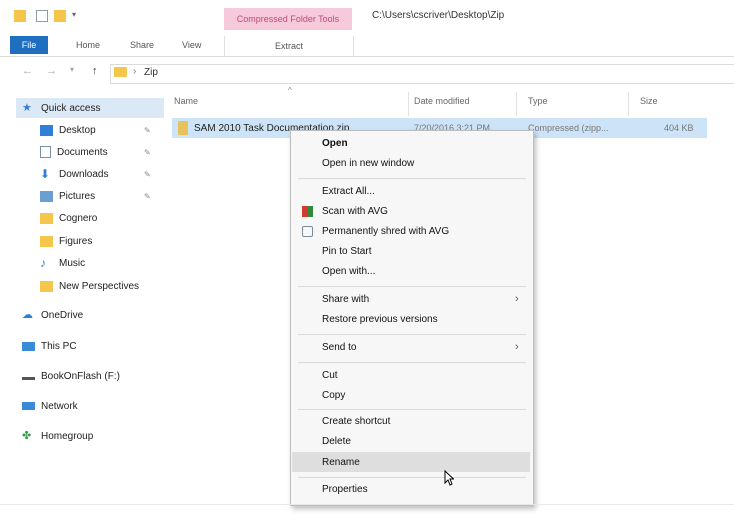 Image resolution: width=734 pixels, height=516 pixels. What do you see at coordinates (28, 406) in the screenshot?
I see `network-icon` at bounding box center [28, 406].